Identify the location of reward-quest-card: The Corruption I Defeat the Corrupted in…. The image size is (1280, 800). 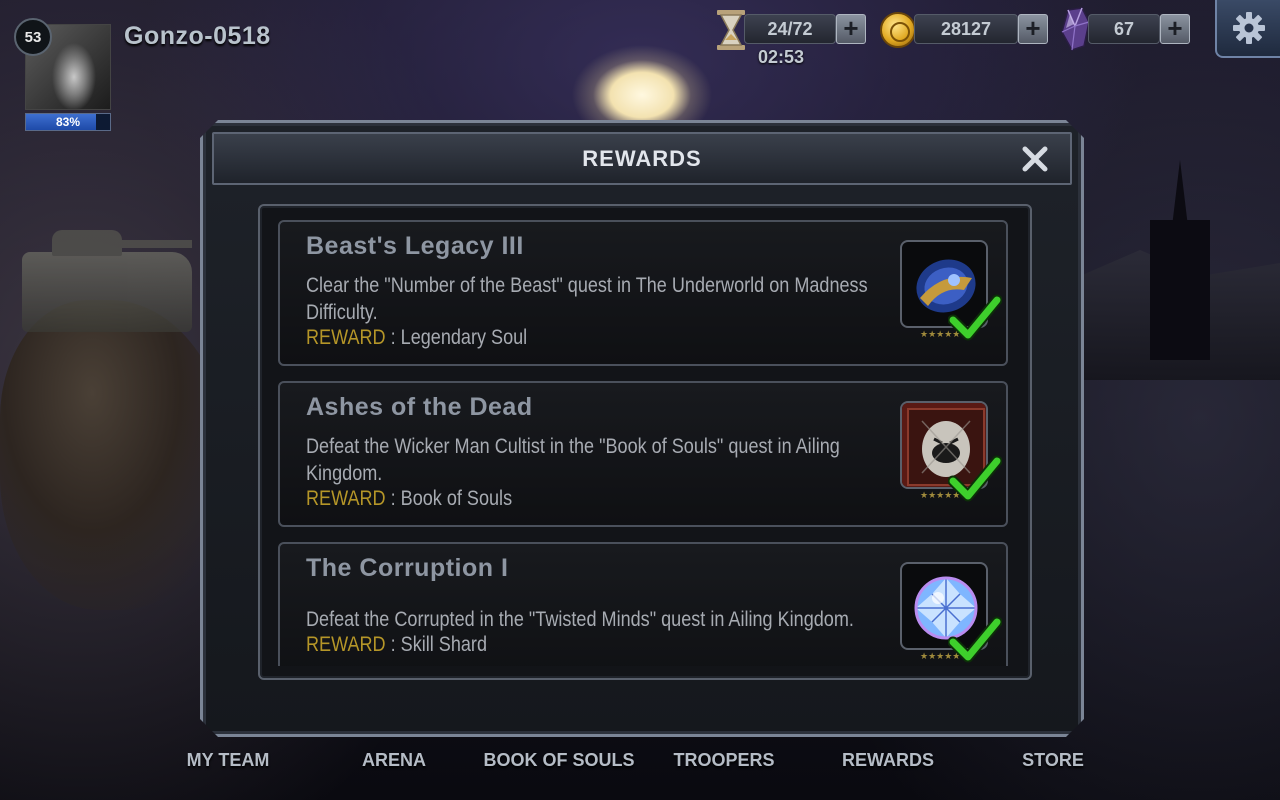
(643, 604).